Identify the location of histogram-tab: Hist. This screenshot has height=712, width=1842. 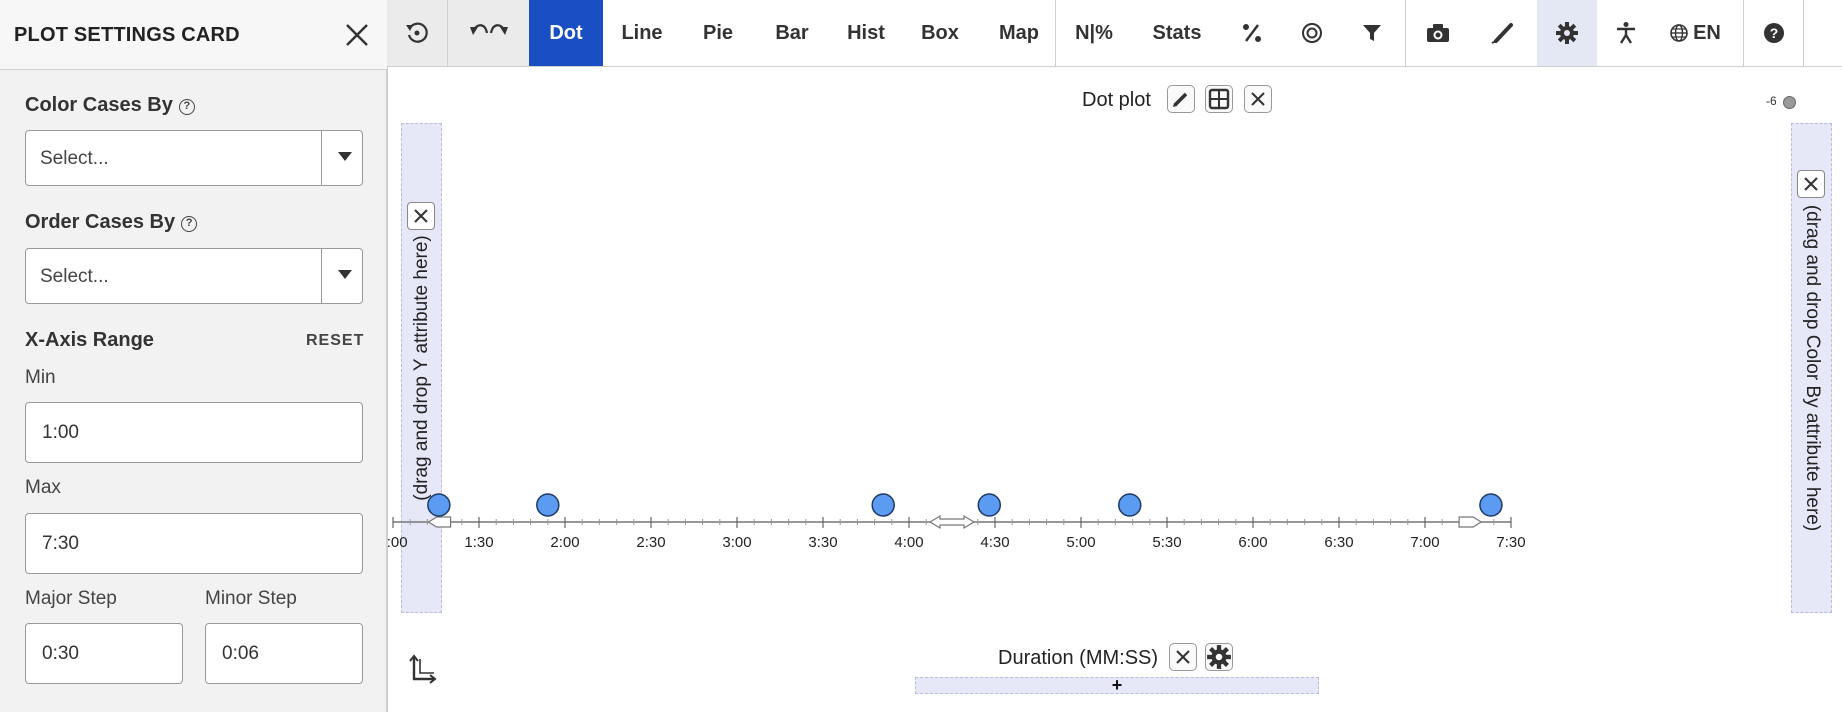
(866, 33).